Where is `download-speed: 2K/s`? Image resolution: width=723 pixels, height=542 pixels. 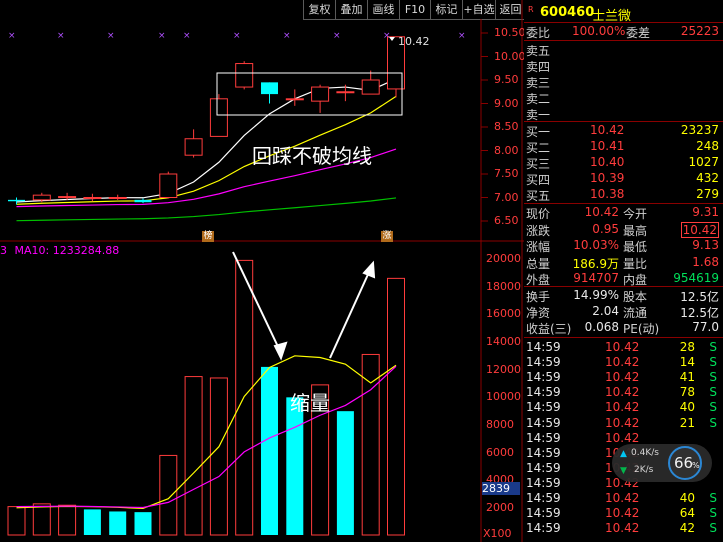
download-speed: 2K/s is located at coordinates (644, 470).